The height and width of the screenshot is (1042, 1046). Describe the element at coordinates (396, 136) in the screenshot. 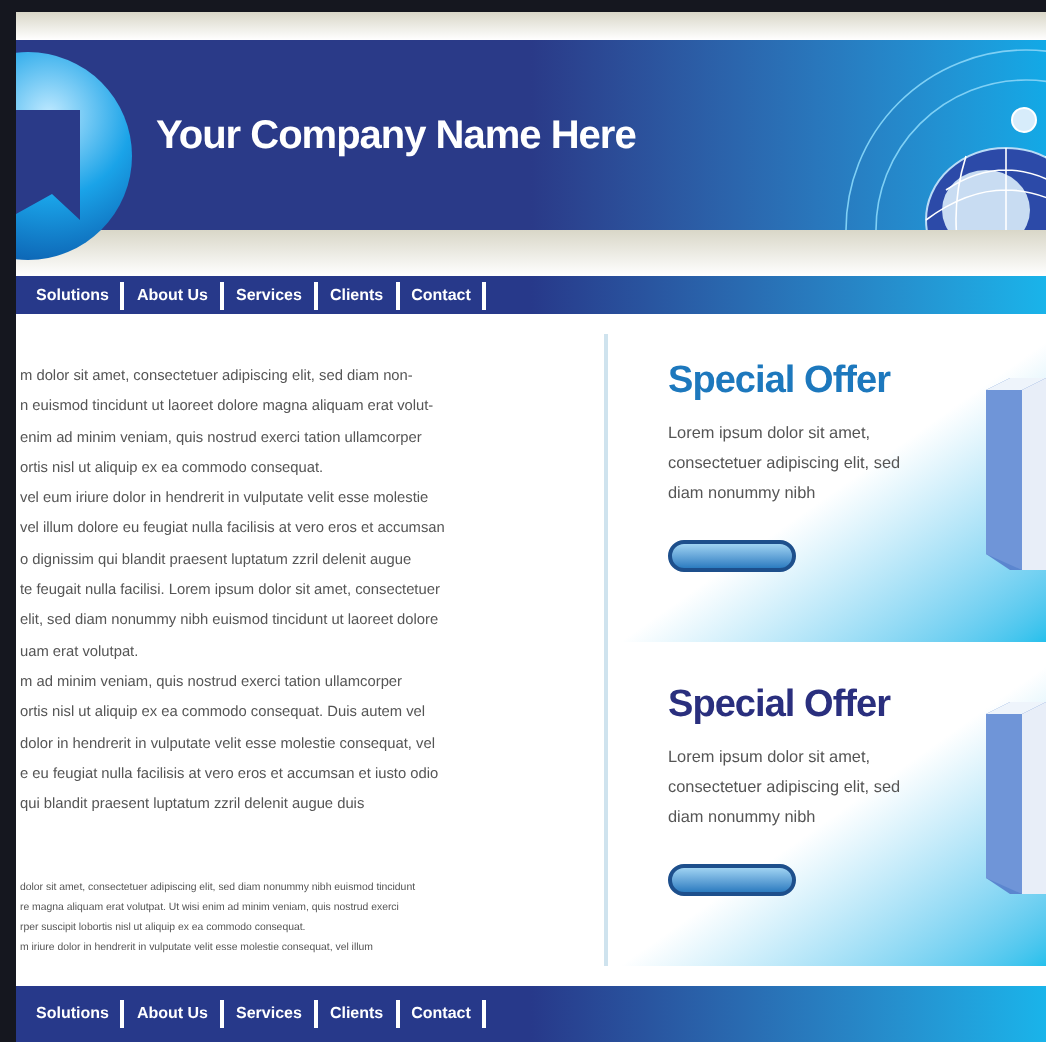

I see `company-name: Your Company Name Here` at that location.